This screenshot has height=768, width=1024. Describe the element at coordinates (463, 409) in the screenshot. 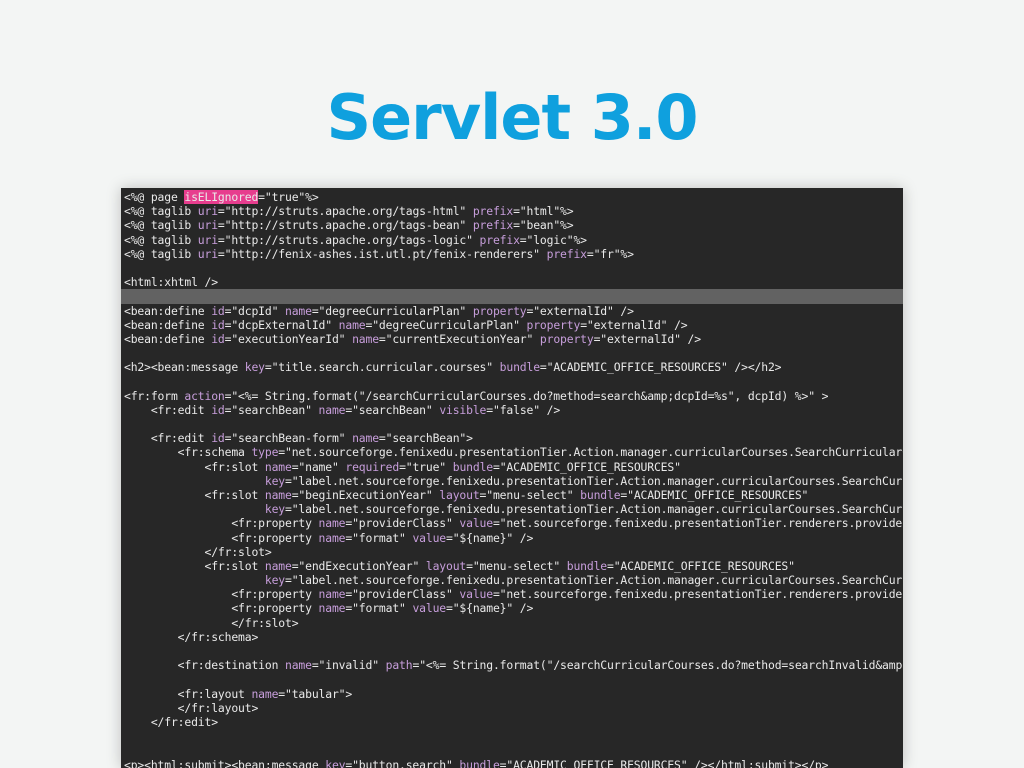

I see `code-attribute-token: visible` at that location.